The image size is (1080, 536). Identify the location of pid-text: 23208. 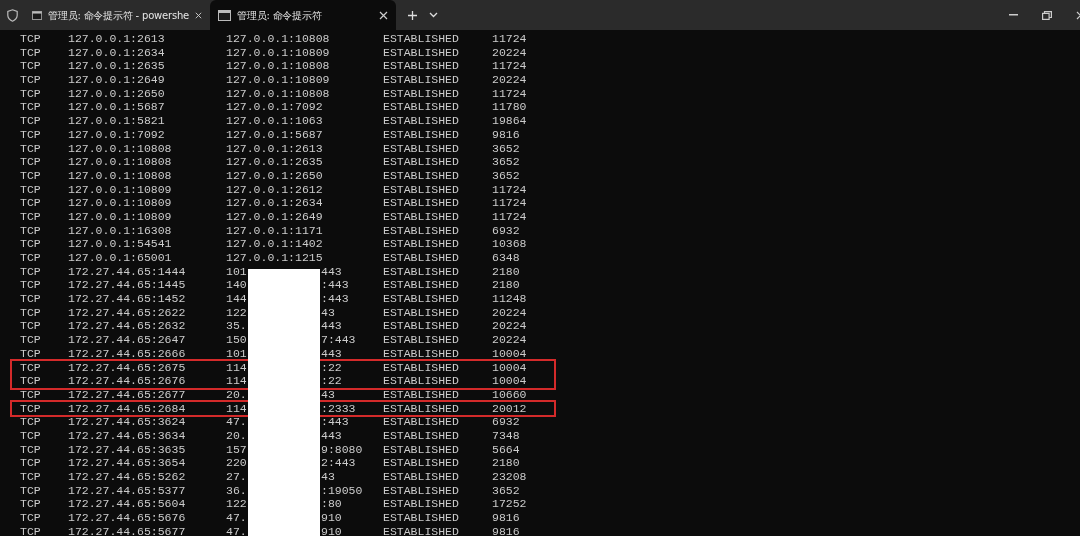
(509, 477).